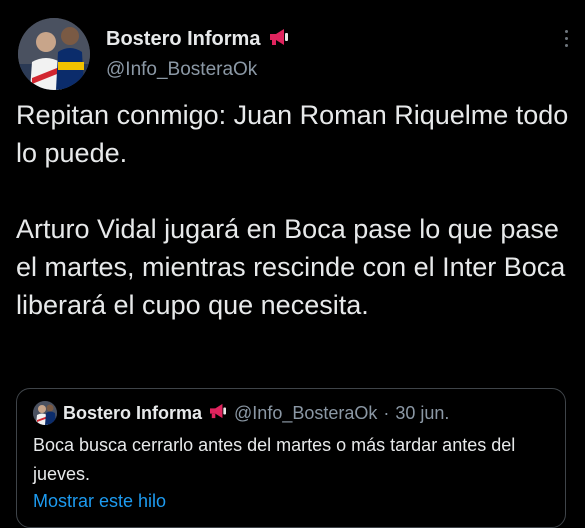 Image resolution: width=585 pixels, height=528 pixels. I want to click on quoted-avatar, so click(45, 413).